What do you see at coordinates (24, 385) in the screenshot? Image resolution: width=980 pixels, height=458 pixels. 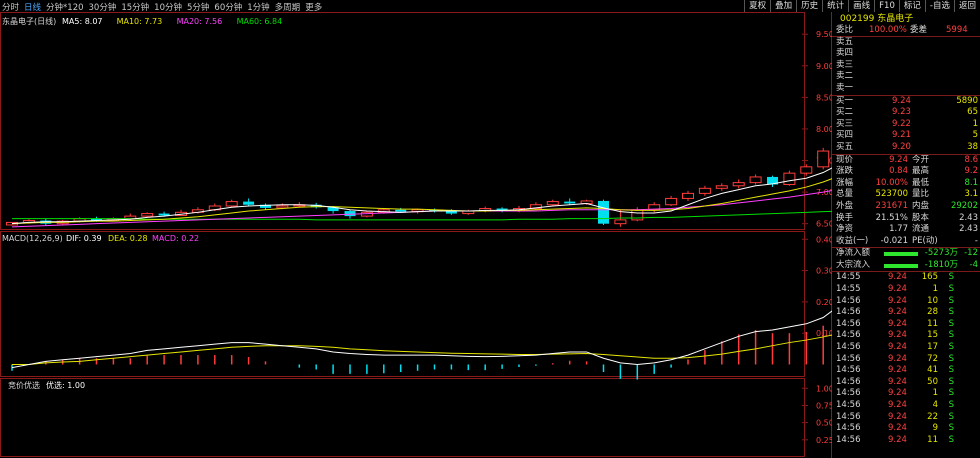 I see `bid-title: 竞价优选` at bounding box center [24, 385].